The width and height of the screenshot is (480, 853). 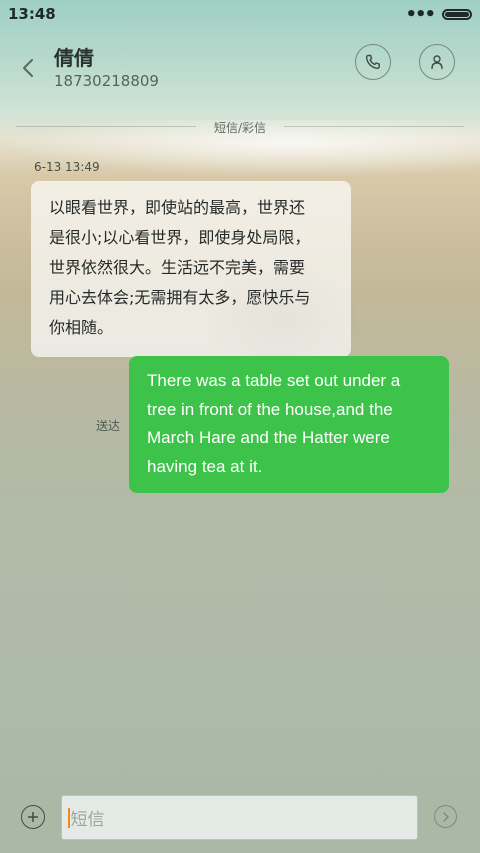 I want to click on delivery-status: 送达, so click(x=108, y=426).